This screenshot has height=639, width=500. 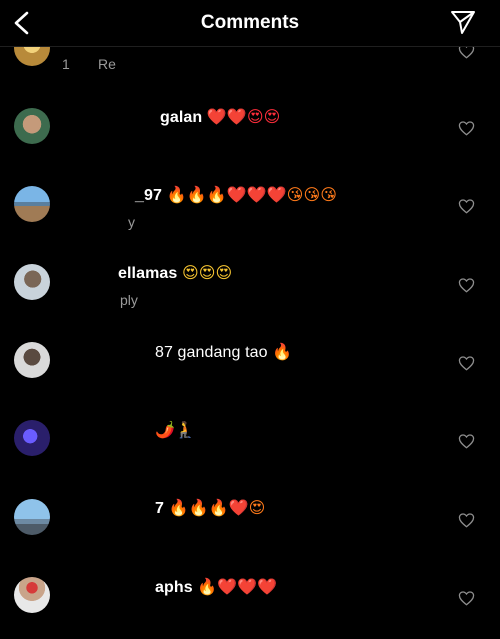 What do you see at coordinates (107, 64) in the screenshot?
I see `reply-link: Re` at bounding box center [107, 64].